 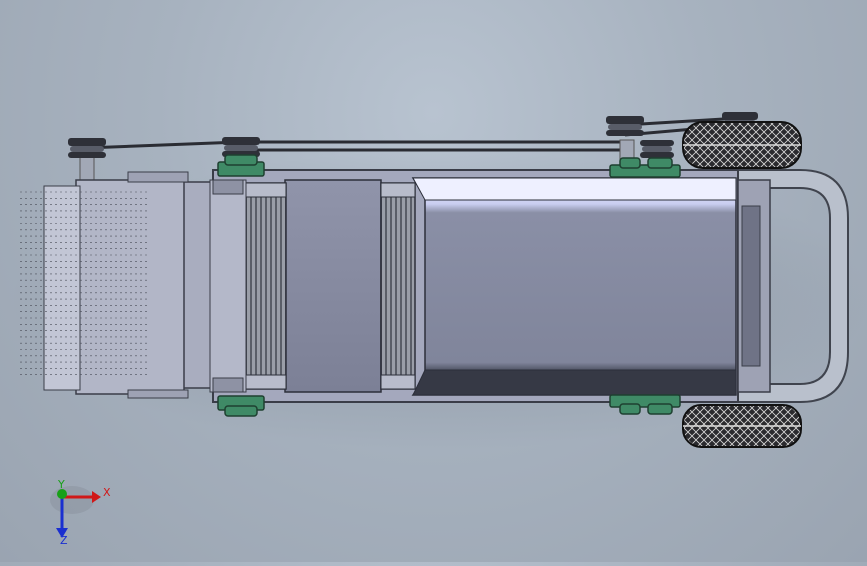 I want to click on pulley-center, so click(x=241, y=147).